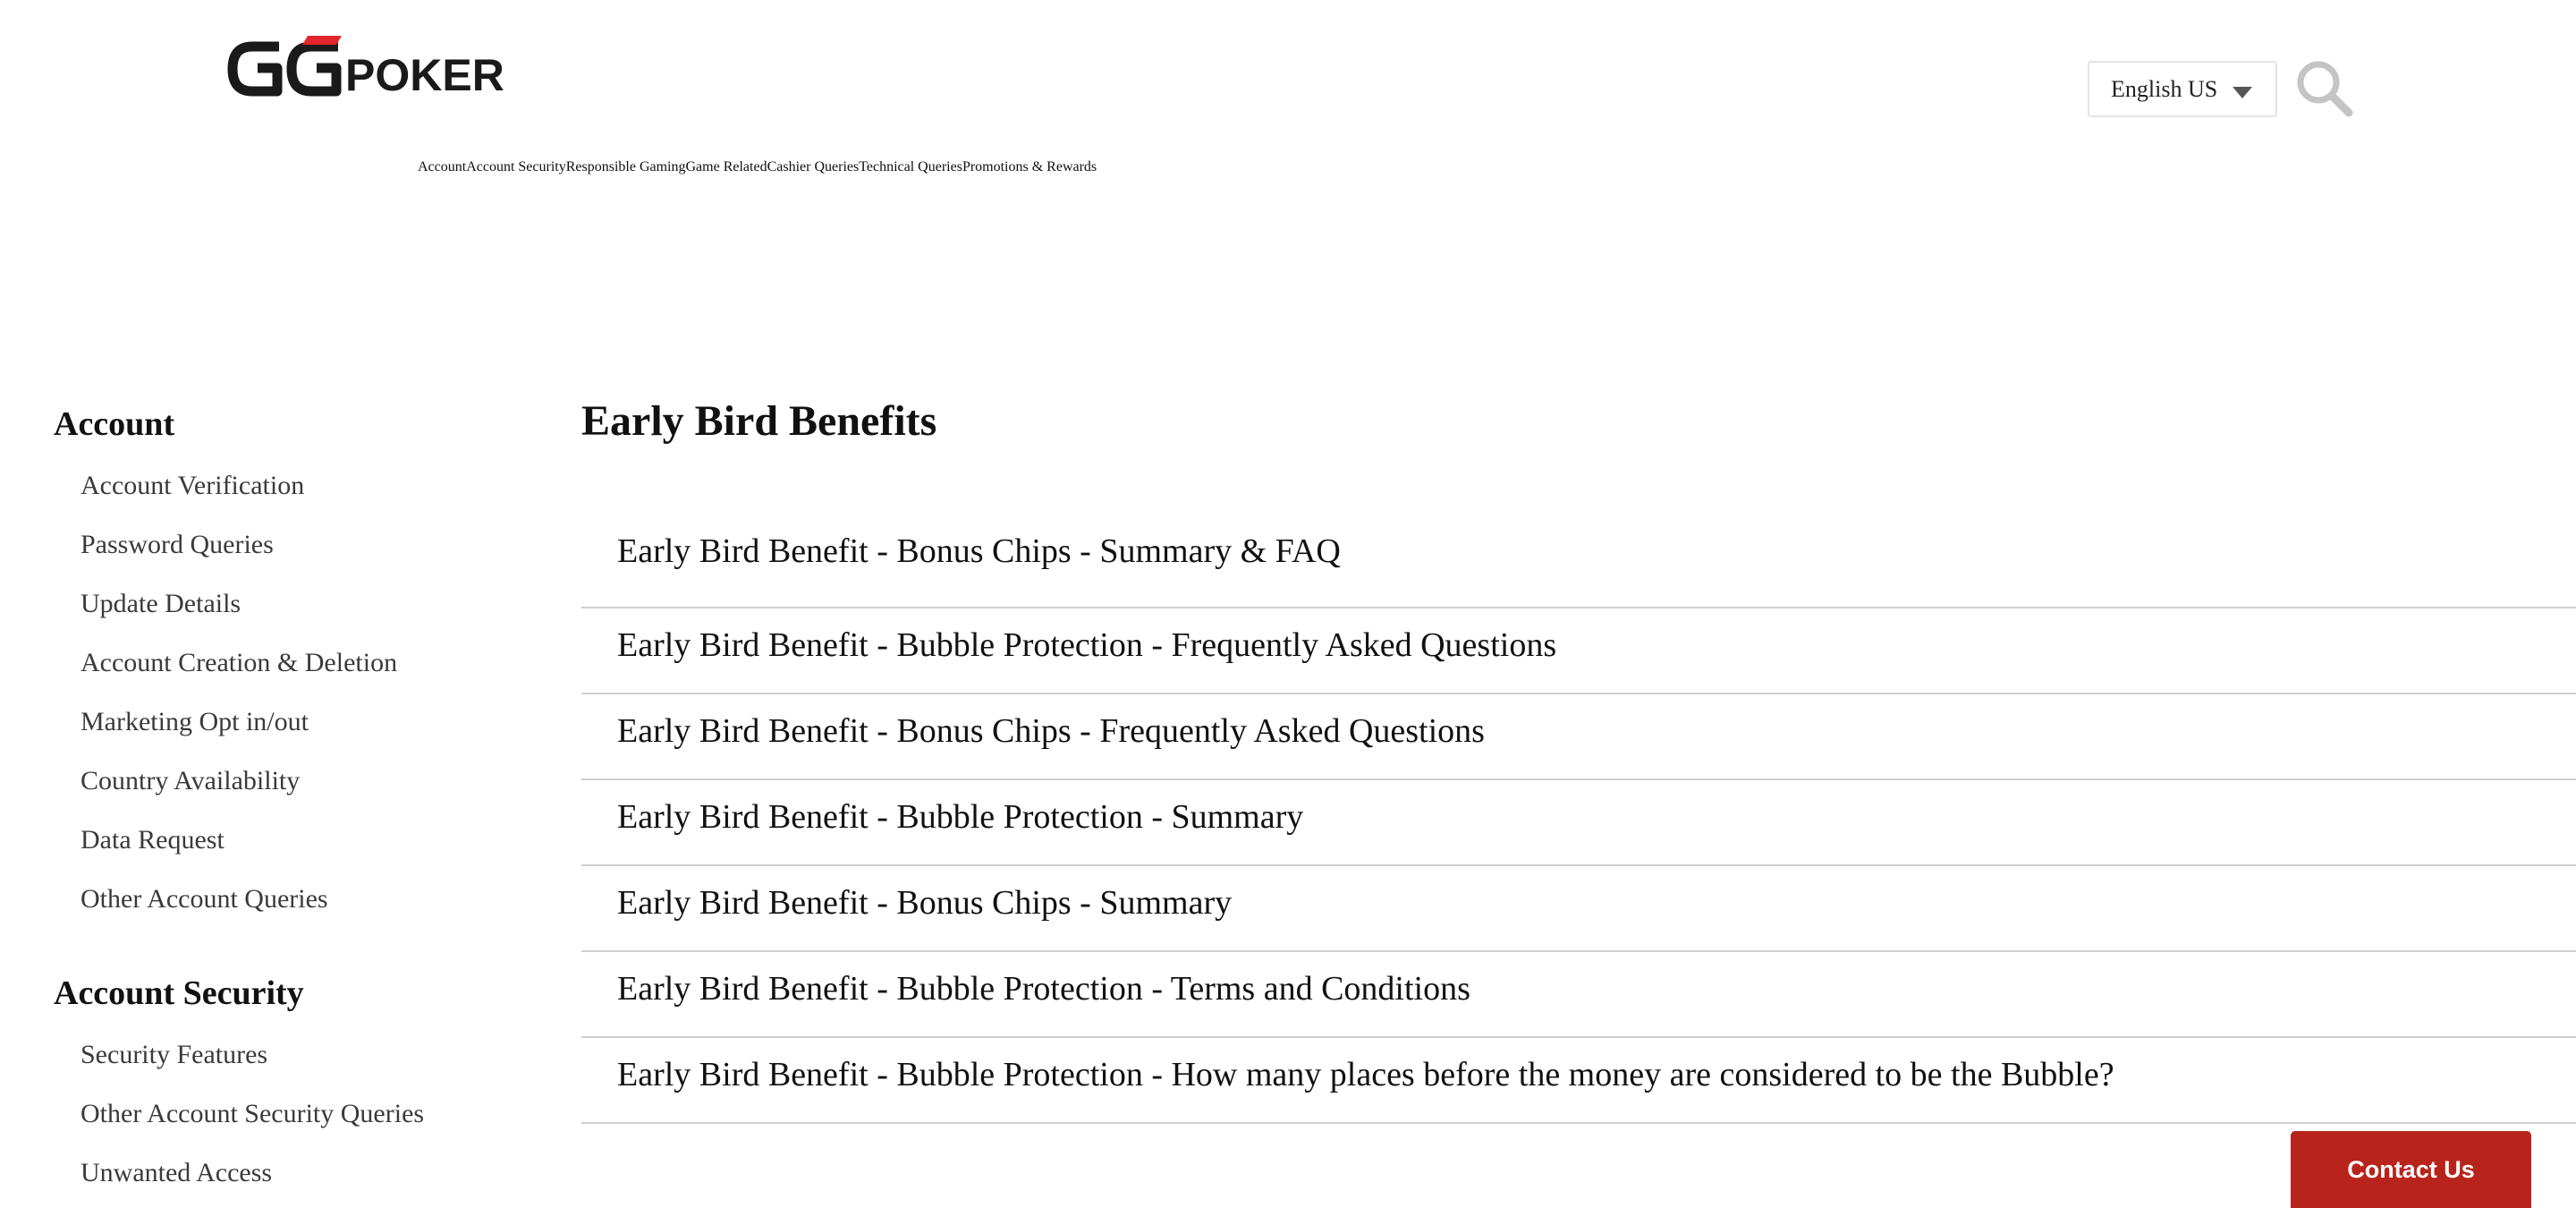 Image resolution: width=2576 pixels, height=1208 pixels. Describe the element at coordinates (424, 75) in the screenshot. I see `logo-wordmark: POKER` at that location.